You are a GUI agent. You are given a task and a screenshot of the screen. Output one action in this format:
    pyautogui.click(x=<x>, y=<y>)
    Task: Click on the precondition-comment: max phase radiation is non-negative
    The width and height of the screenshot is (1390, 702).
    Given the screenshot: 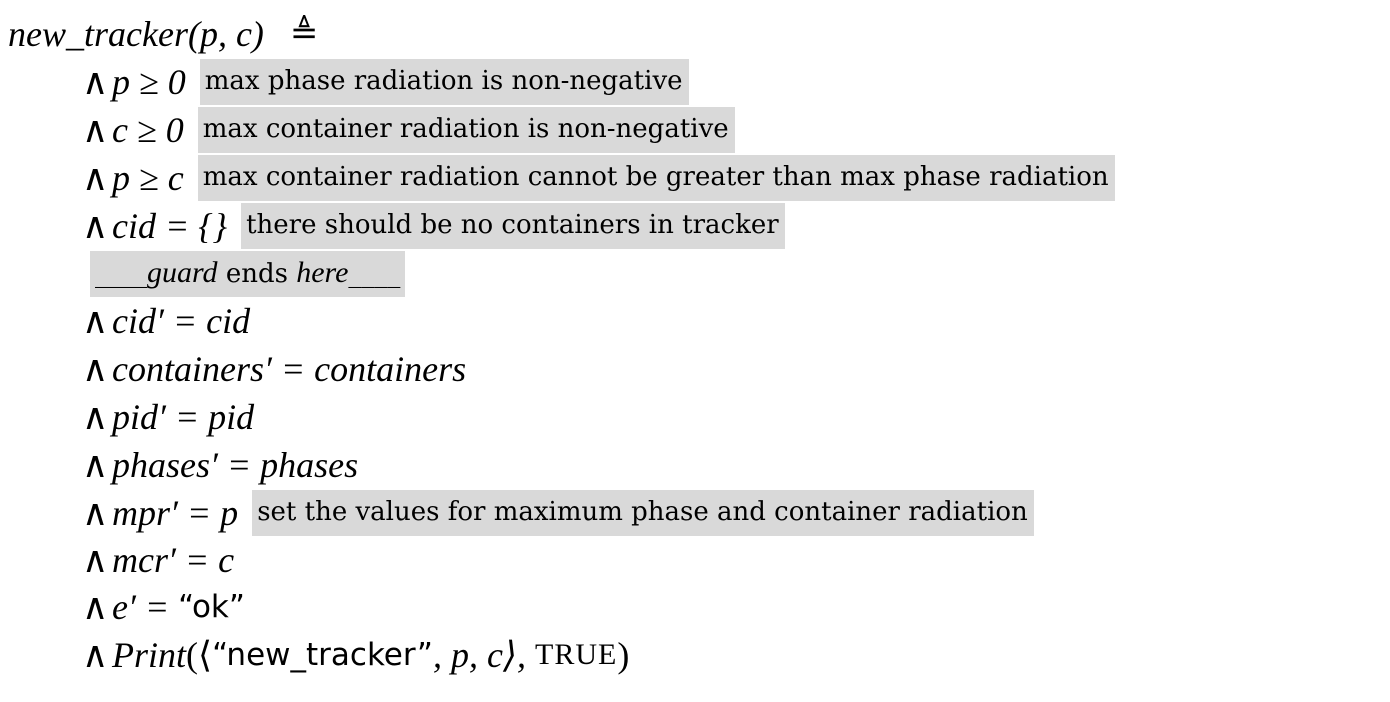 What is the action you would take?
    pyautogui.click(x=444, y=82)
    